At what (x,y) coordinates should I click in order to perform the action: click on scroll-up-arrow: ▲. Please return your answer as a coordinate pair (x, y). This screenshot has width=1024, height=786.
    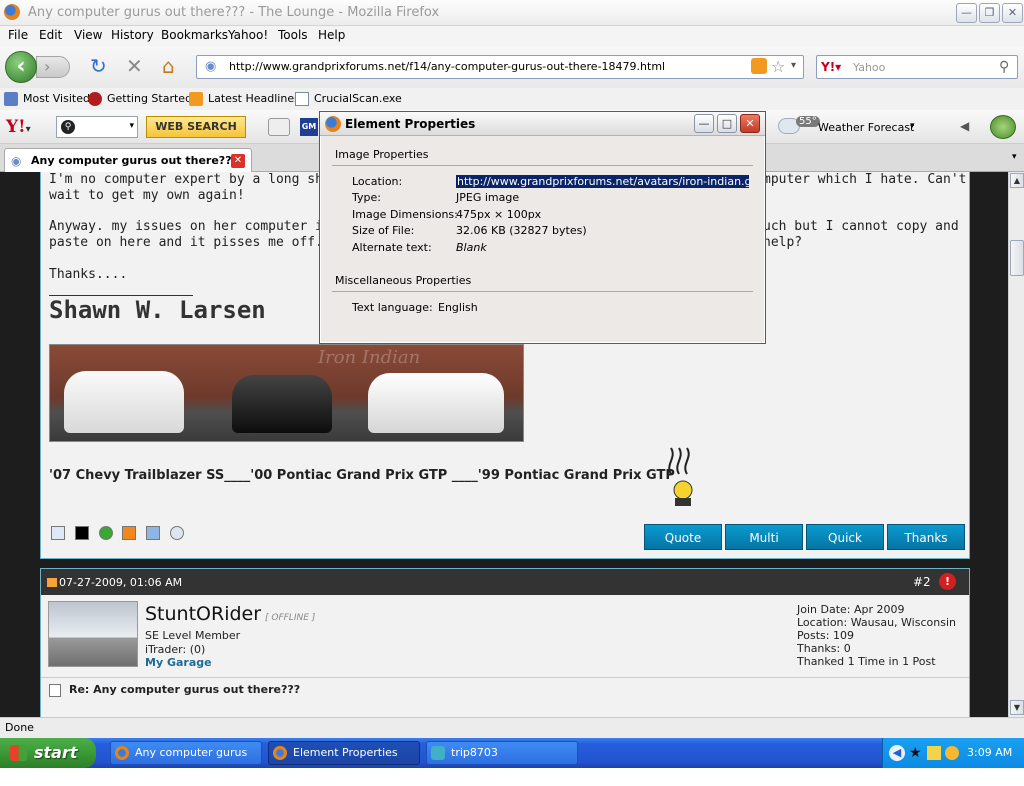
    Looking at the image, I should click on (1017, 180).